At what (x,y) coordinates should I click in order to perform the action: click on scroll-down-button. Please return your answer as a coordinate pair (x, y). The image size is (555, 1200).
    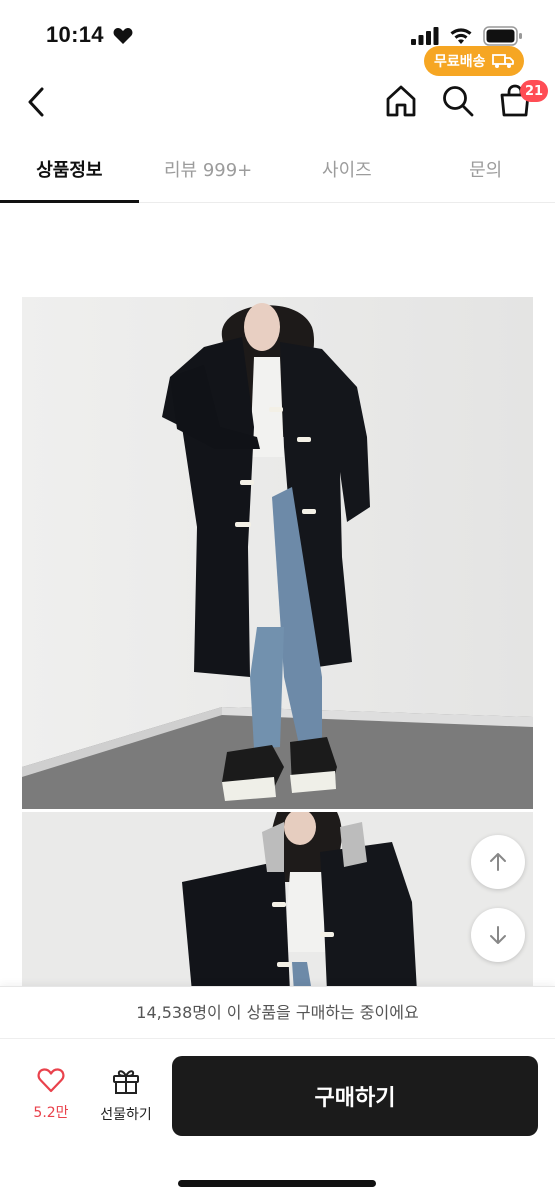
    Looking at the image, I should click on (498, 935).